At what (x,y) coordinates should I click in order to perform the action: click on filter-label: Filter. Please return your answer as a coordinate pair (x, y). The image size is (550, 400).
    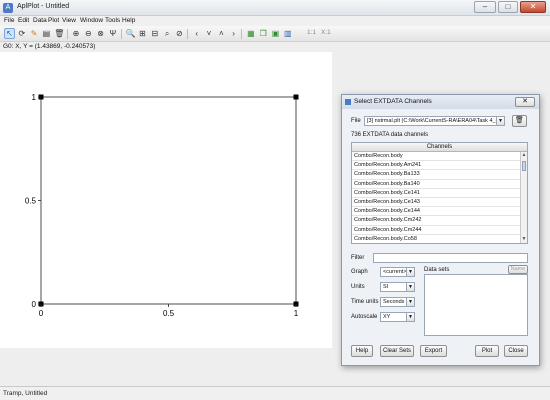
    Looking at the image, I should click on (358, 258).